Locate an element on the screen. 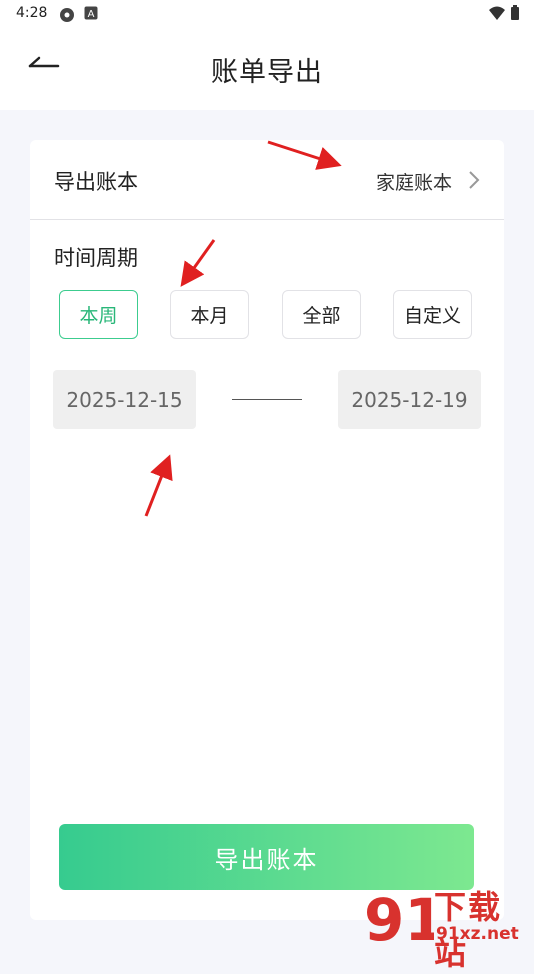 The image size is (534, 974). period-option-all: 全部 is located at coordinates (321, 314).